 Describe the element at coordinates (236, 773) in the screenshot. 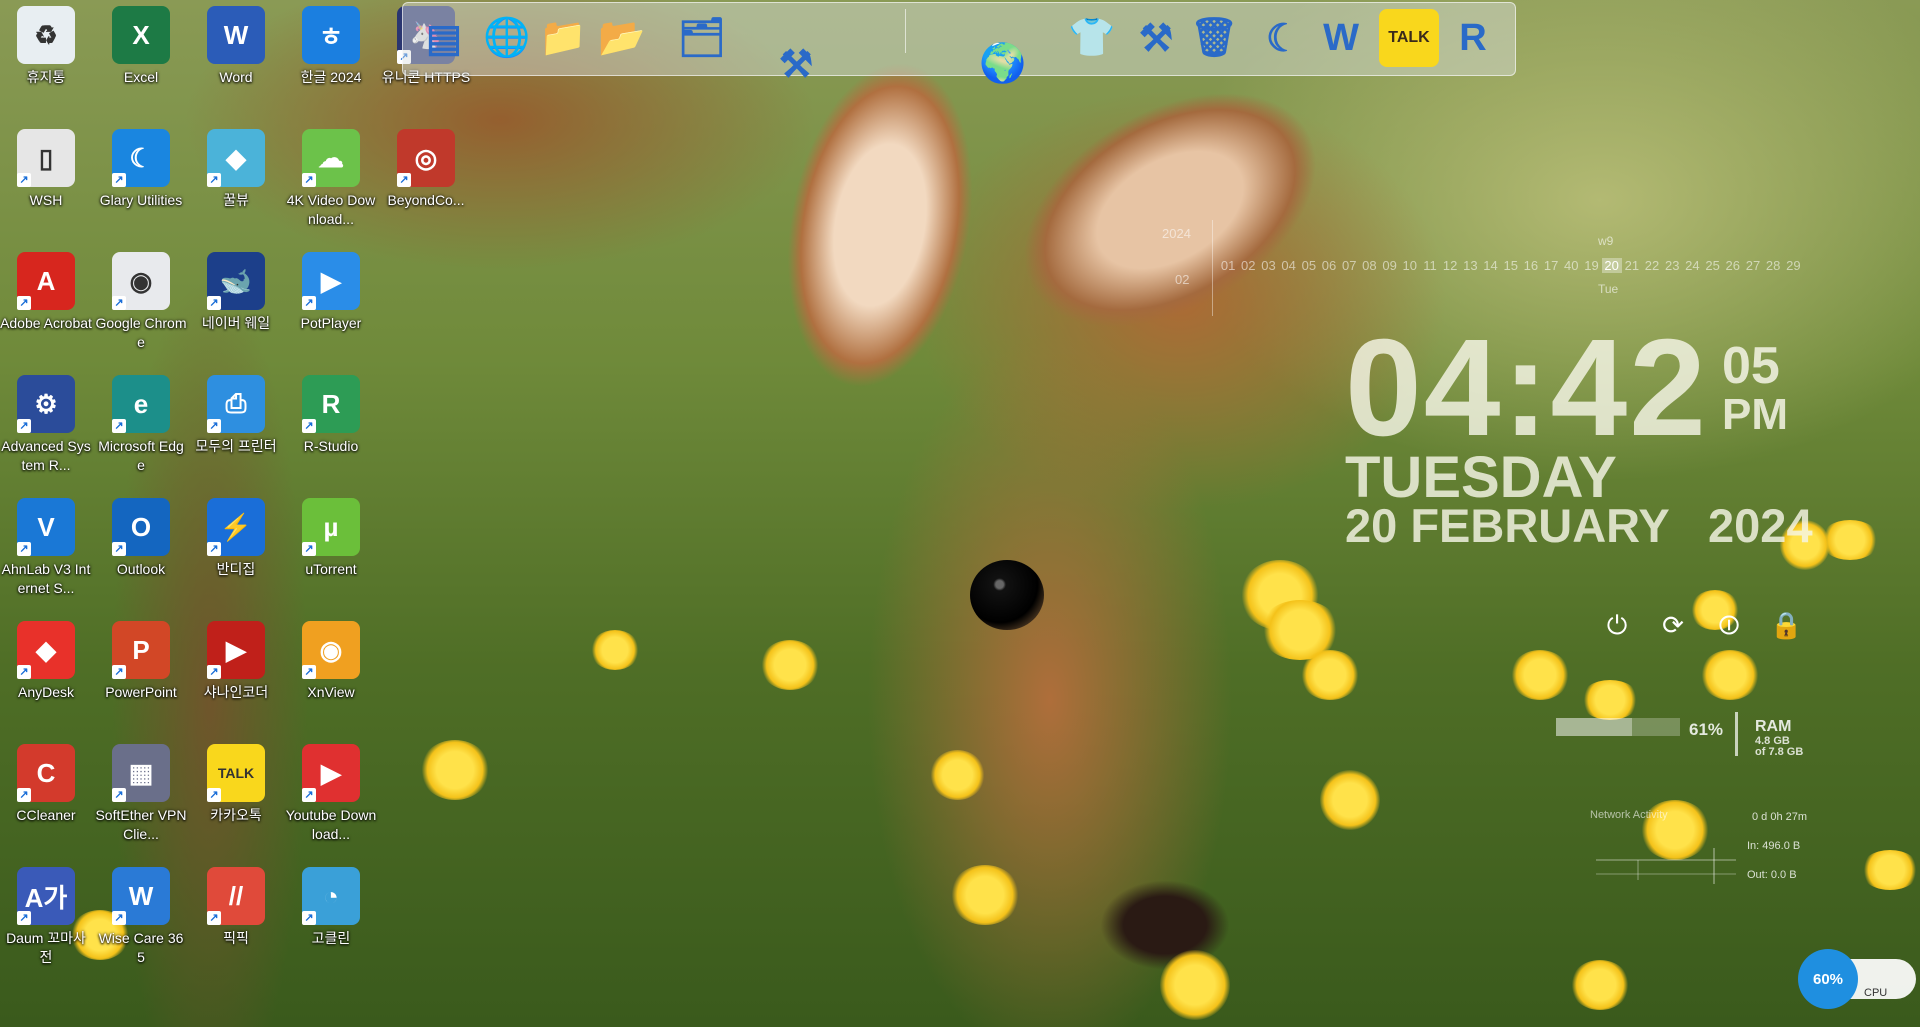

I see `kakaotalk-icon: TALK ↗` at that location.